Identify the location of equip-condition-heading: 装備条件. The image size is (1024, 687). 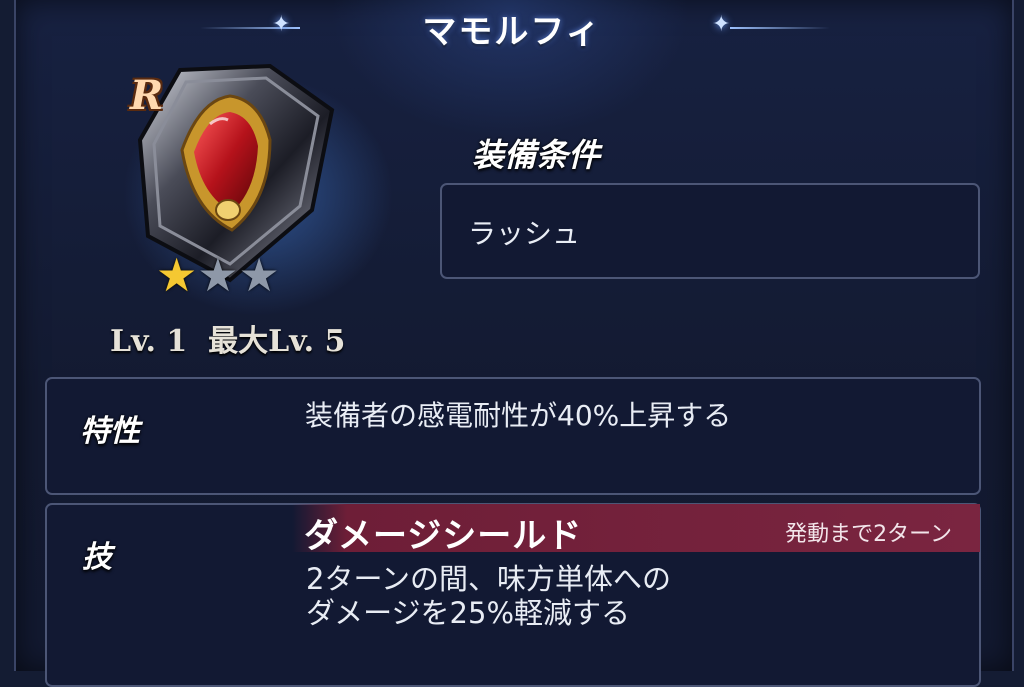
(536, 155).